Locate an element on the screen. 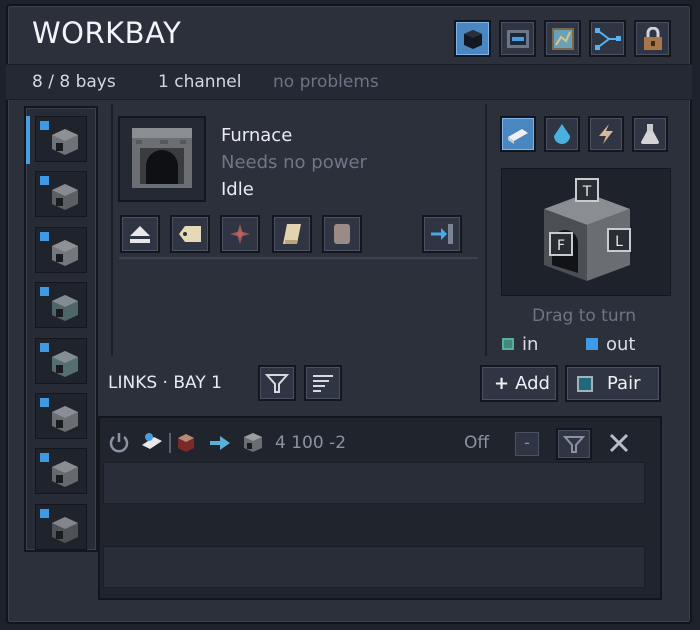  link-coords: 4 100 -2 is located at coordinates (311, 443).